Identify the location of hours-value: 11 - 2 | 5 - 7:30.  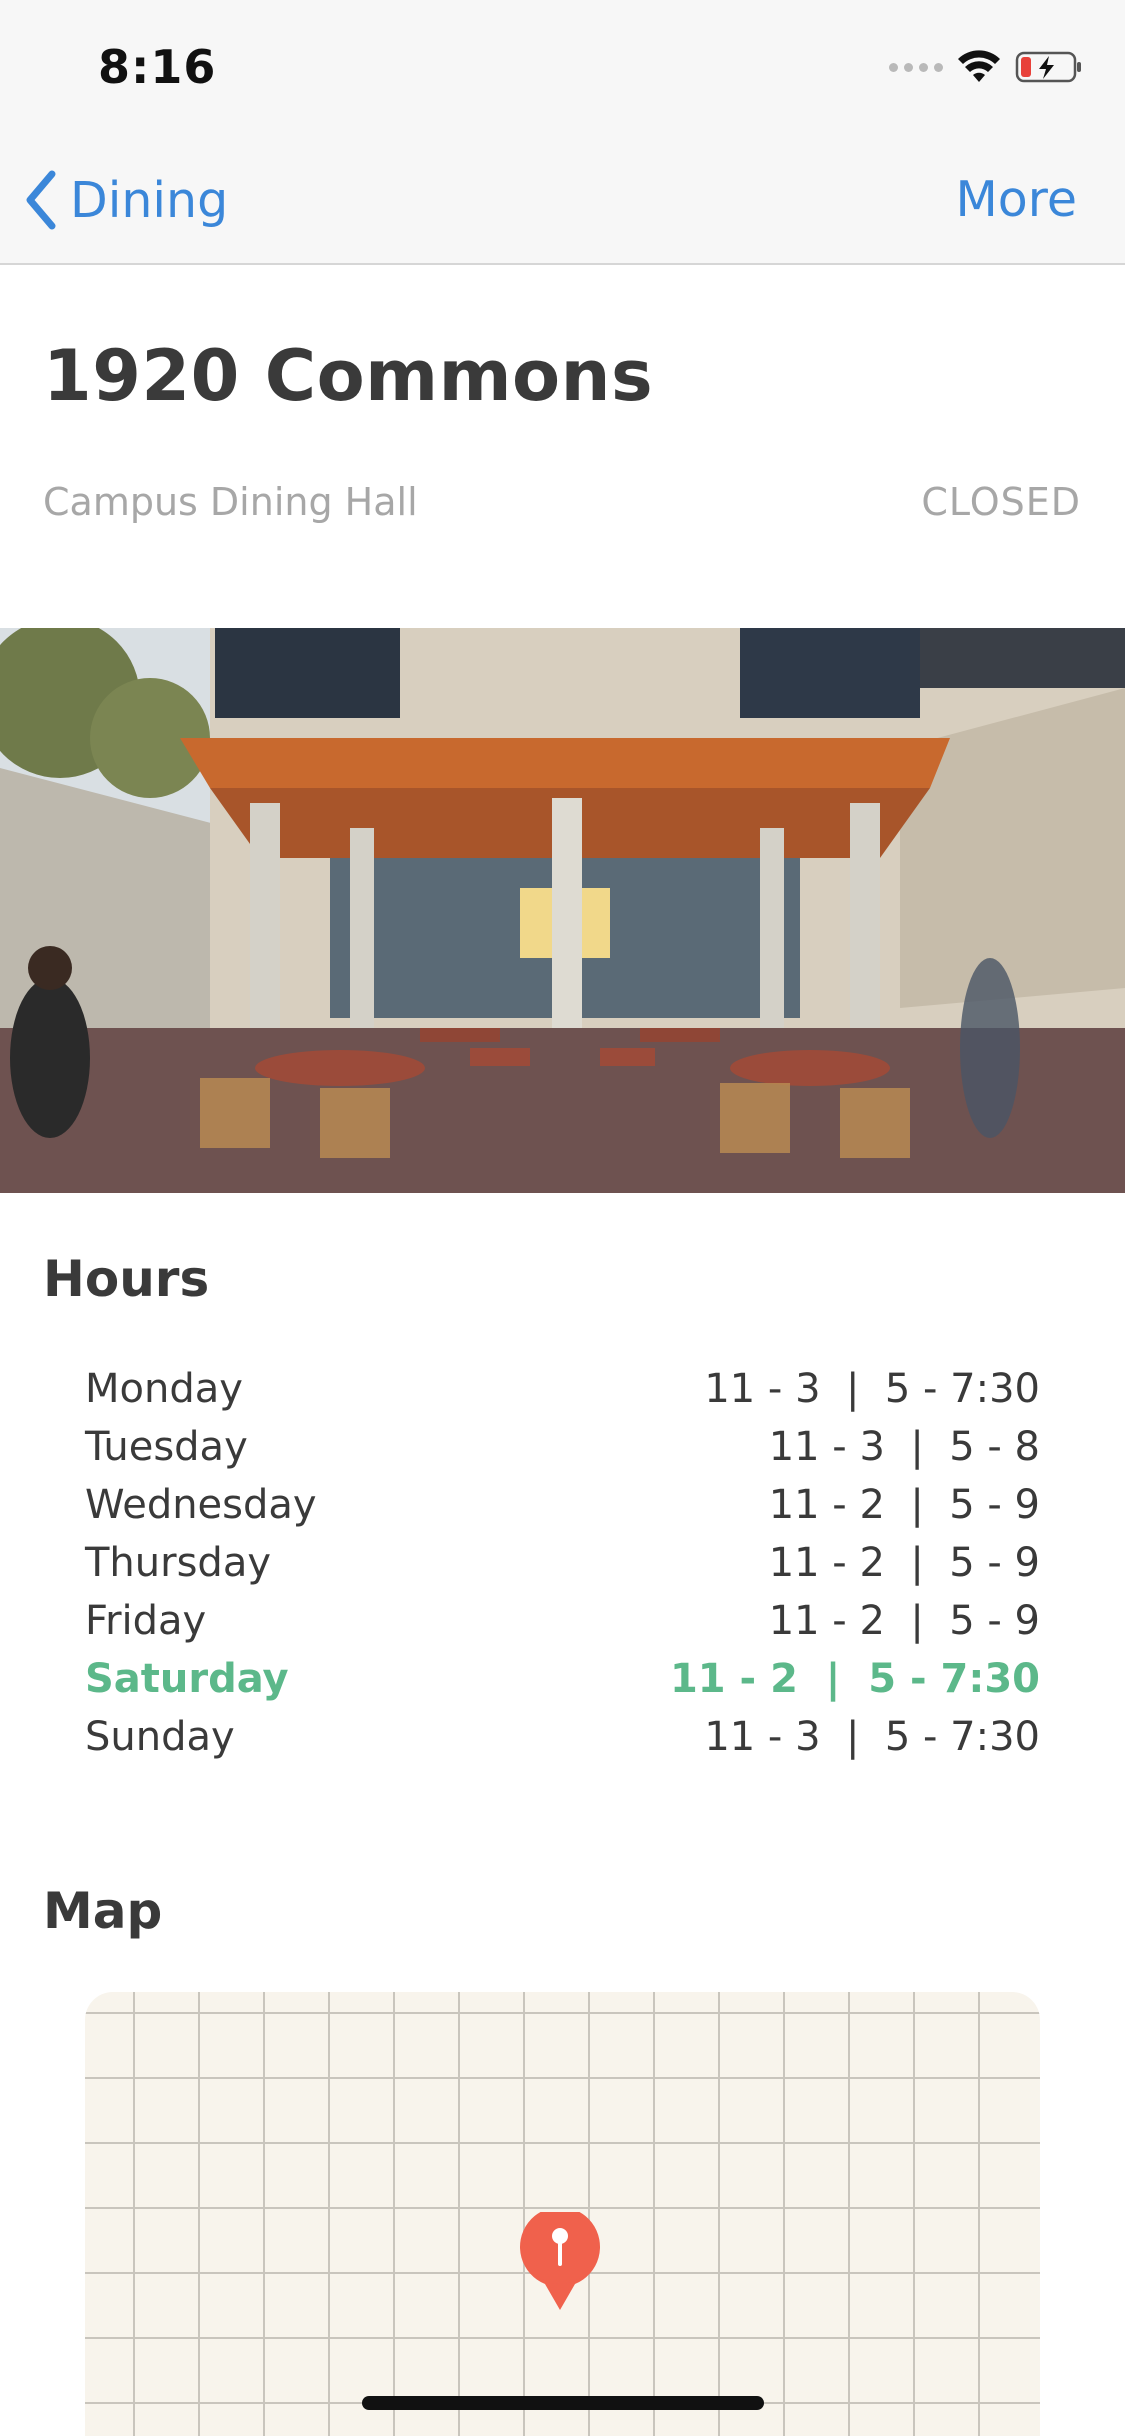
(854, 1679).